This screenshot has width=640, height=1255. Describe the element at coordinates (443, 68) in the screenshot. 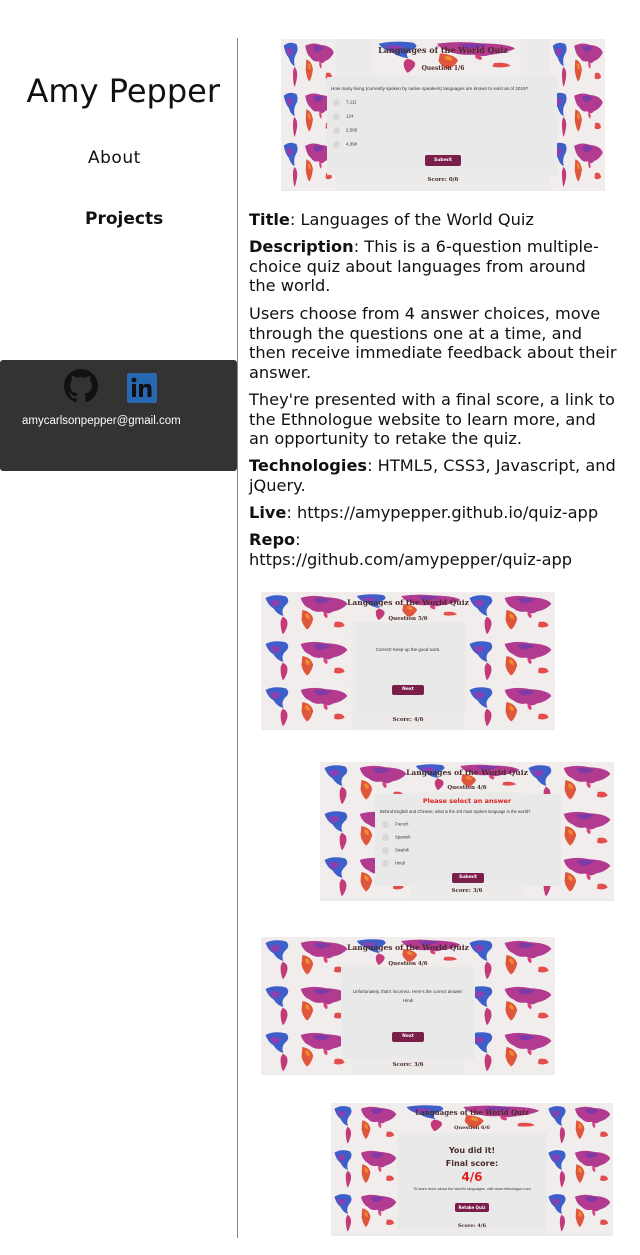

I see `question-number: Question 1/6` at that location.